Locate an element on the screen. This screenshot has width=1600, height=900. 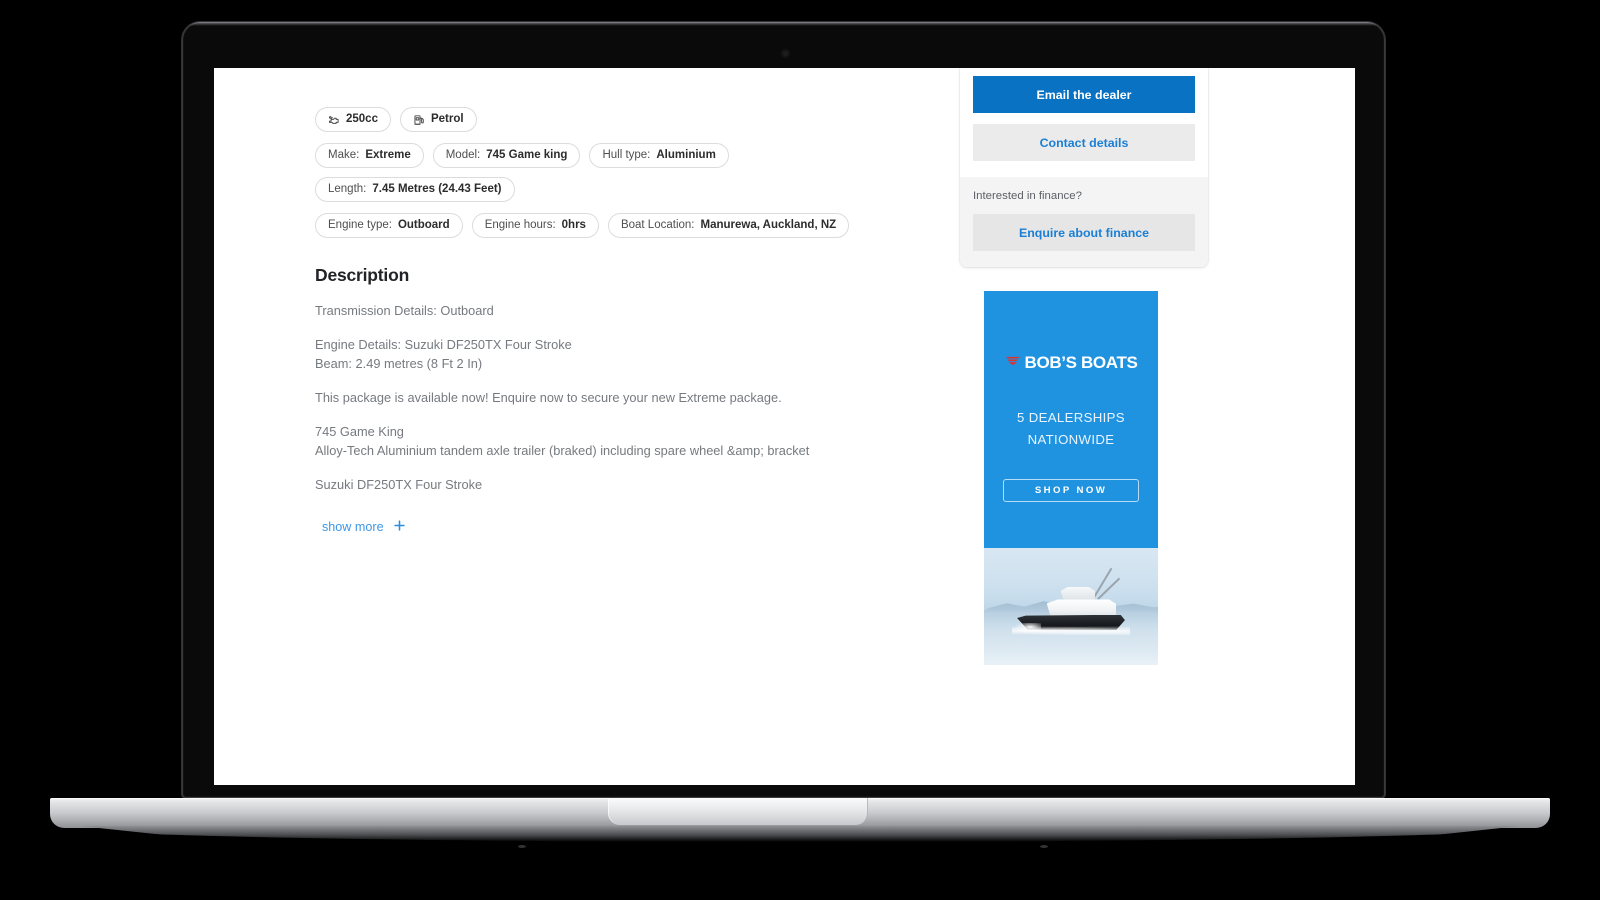
detail-chip-make: Make: Extreme is located at coordinates (369, 155).